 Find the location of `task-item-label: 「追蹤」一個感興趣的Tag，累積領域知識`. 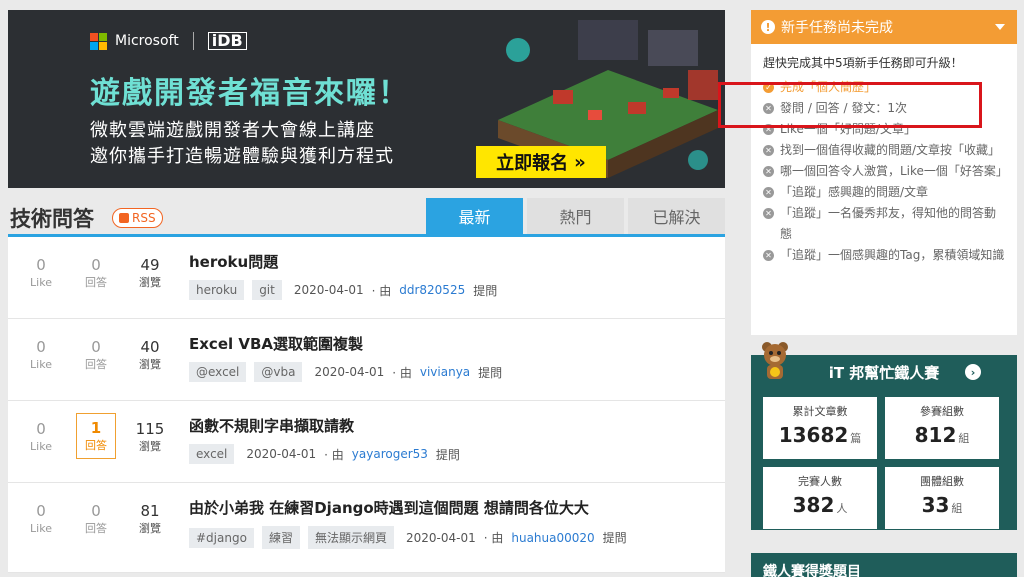

task-item-label: 「追蹤」一個感興趣的Tag，累積領域知識 is located at coordinates (892, 255).